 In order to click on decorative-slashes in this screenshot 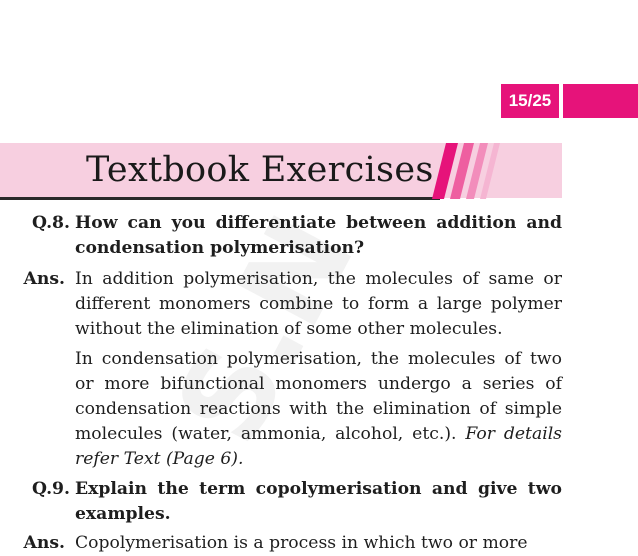, I will do `click(466, 171)`.